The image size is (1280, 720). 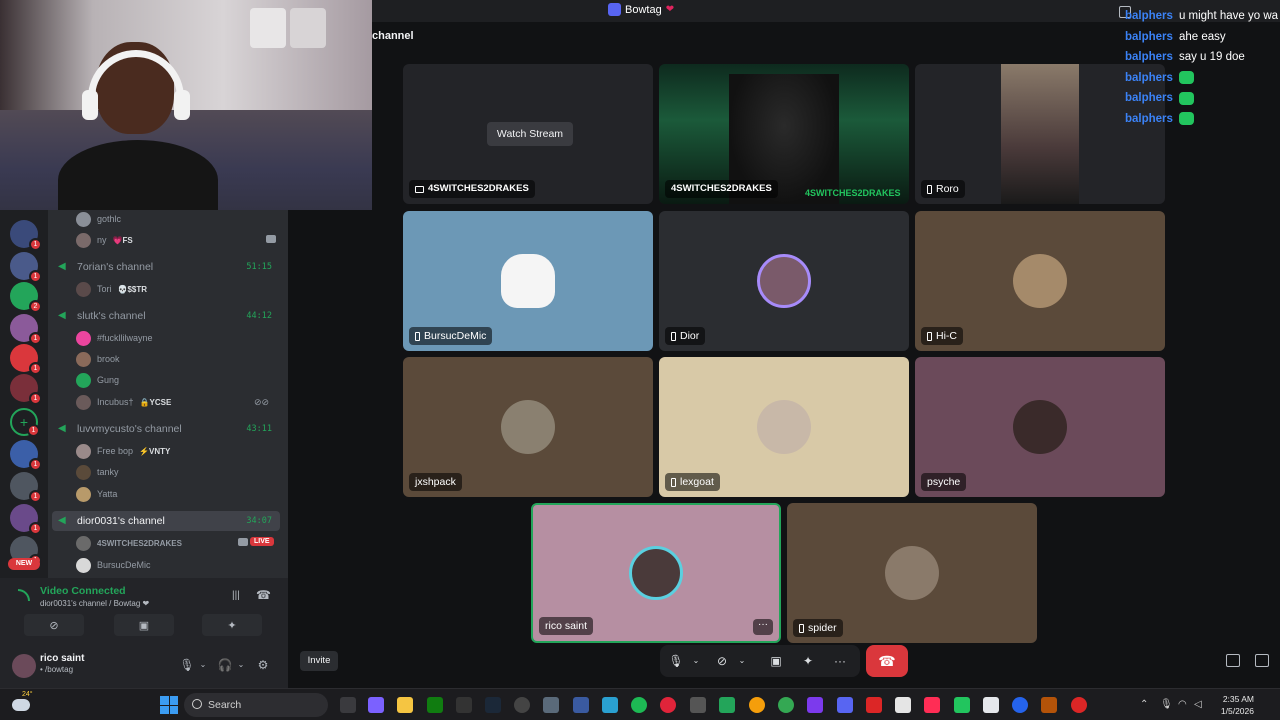 What do you see at coordinates (35, 528) in the screenshot?
I see `unread-badge: 1` at bounding box center [35, 528].